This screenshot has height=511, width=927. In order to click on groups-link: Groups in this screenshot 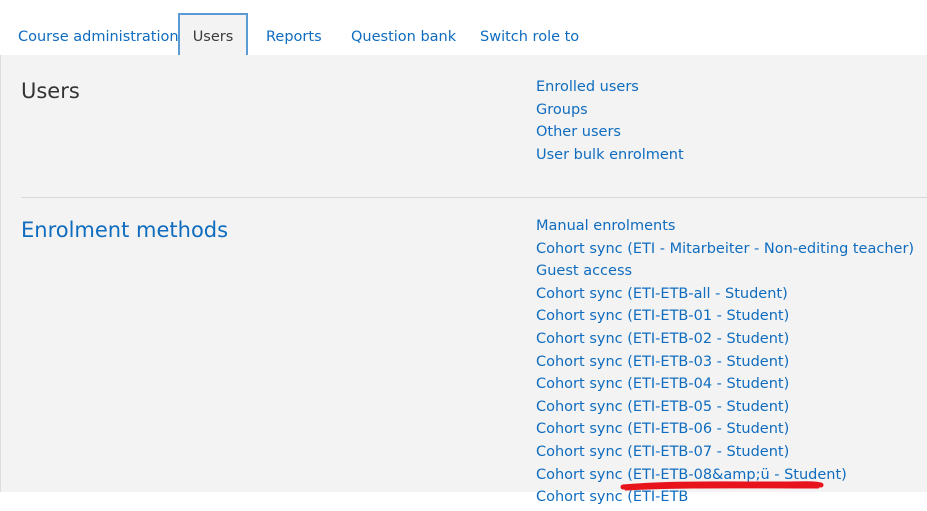, I will do `click(610, 112)`.